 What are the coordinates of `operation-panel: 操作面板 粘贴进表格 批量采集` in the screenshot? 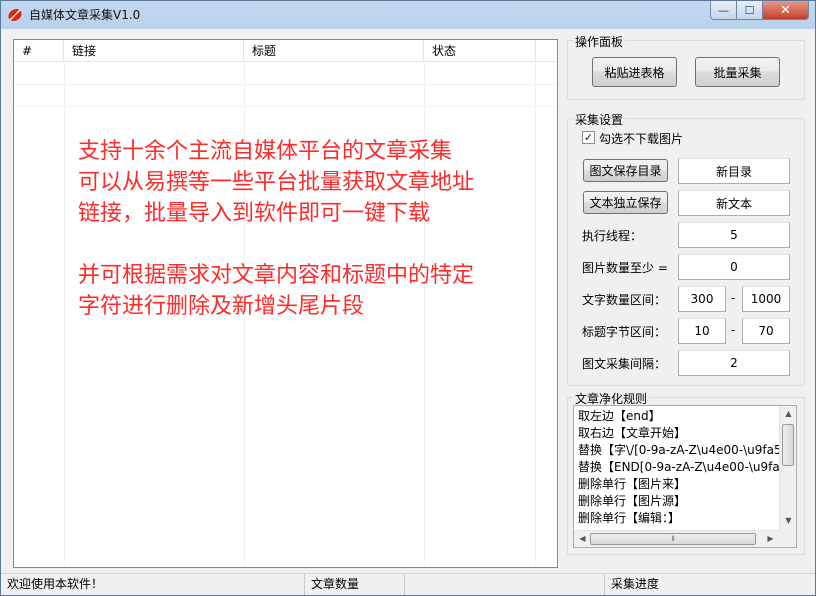 It's located at (686, 66).